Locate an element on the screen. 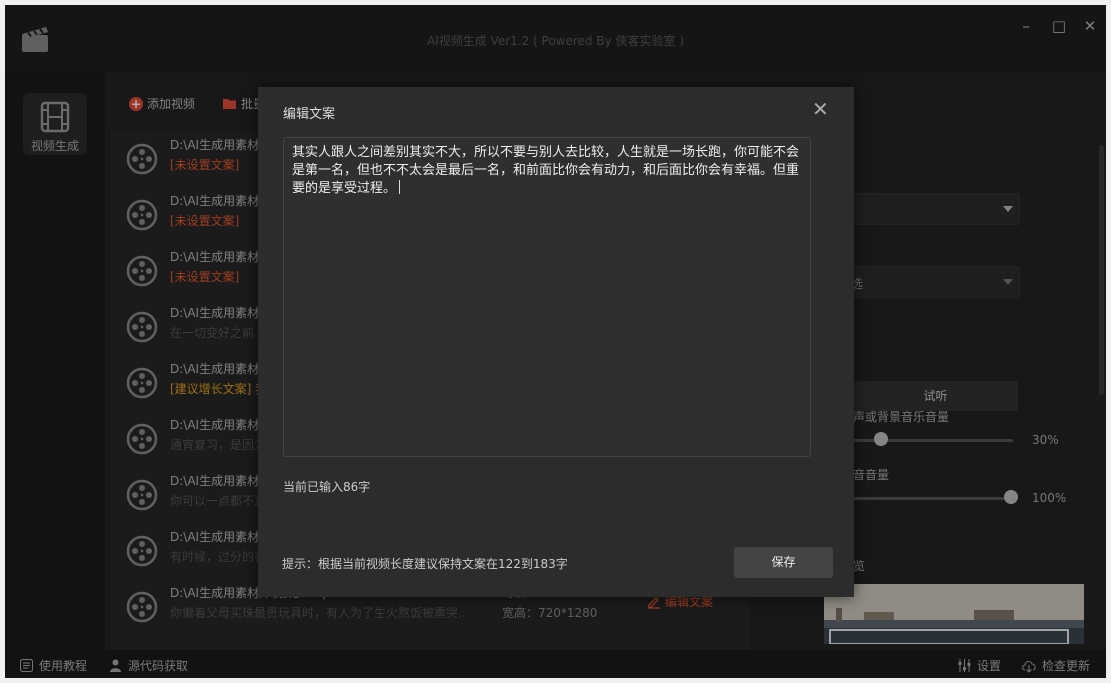  dialog-close-button: ✕ is located at coordinates (820, 109).